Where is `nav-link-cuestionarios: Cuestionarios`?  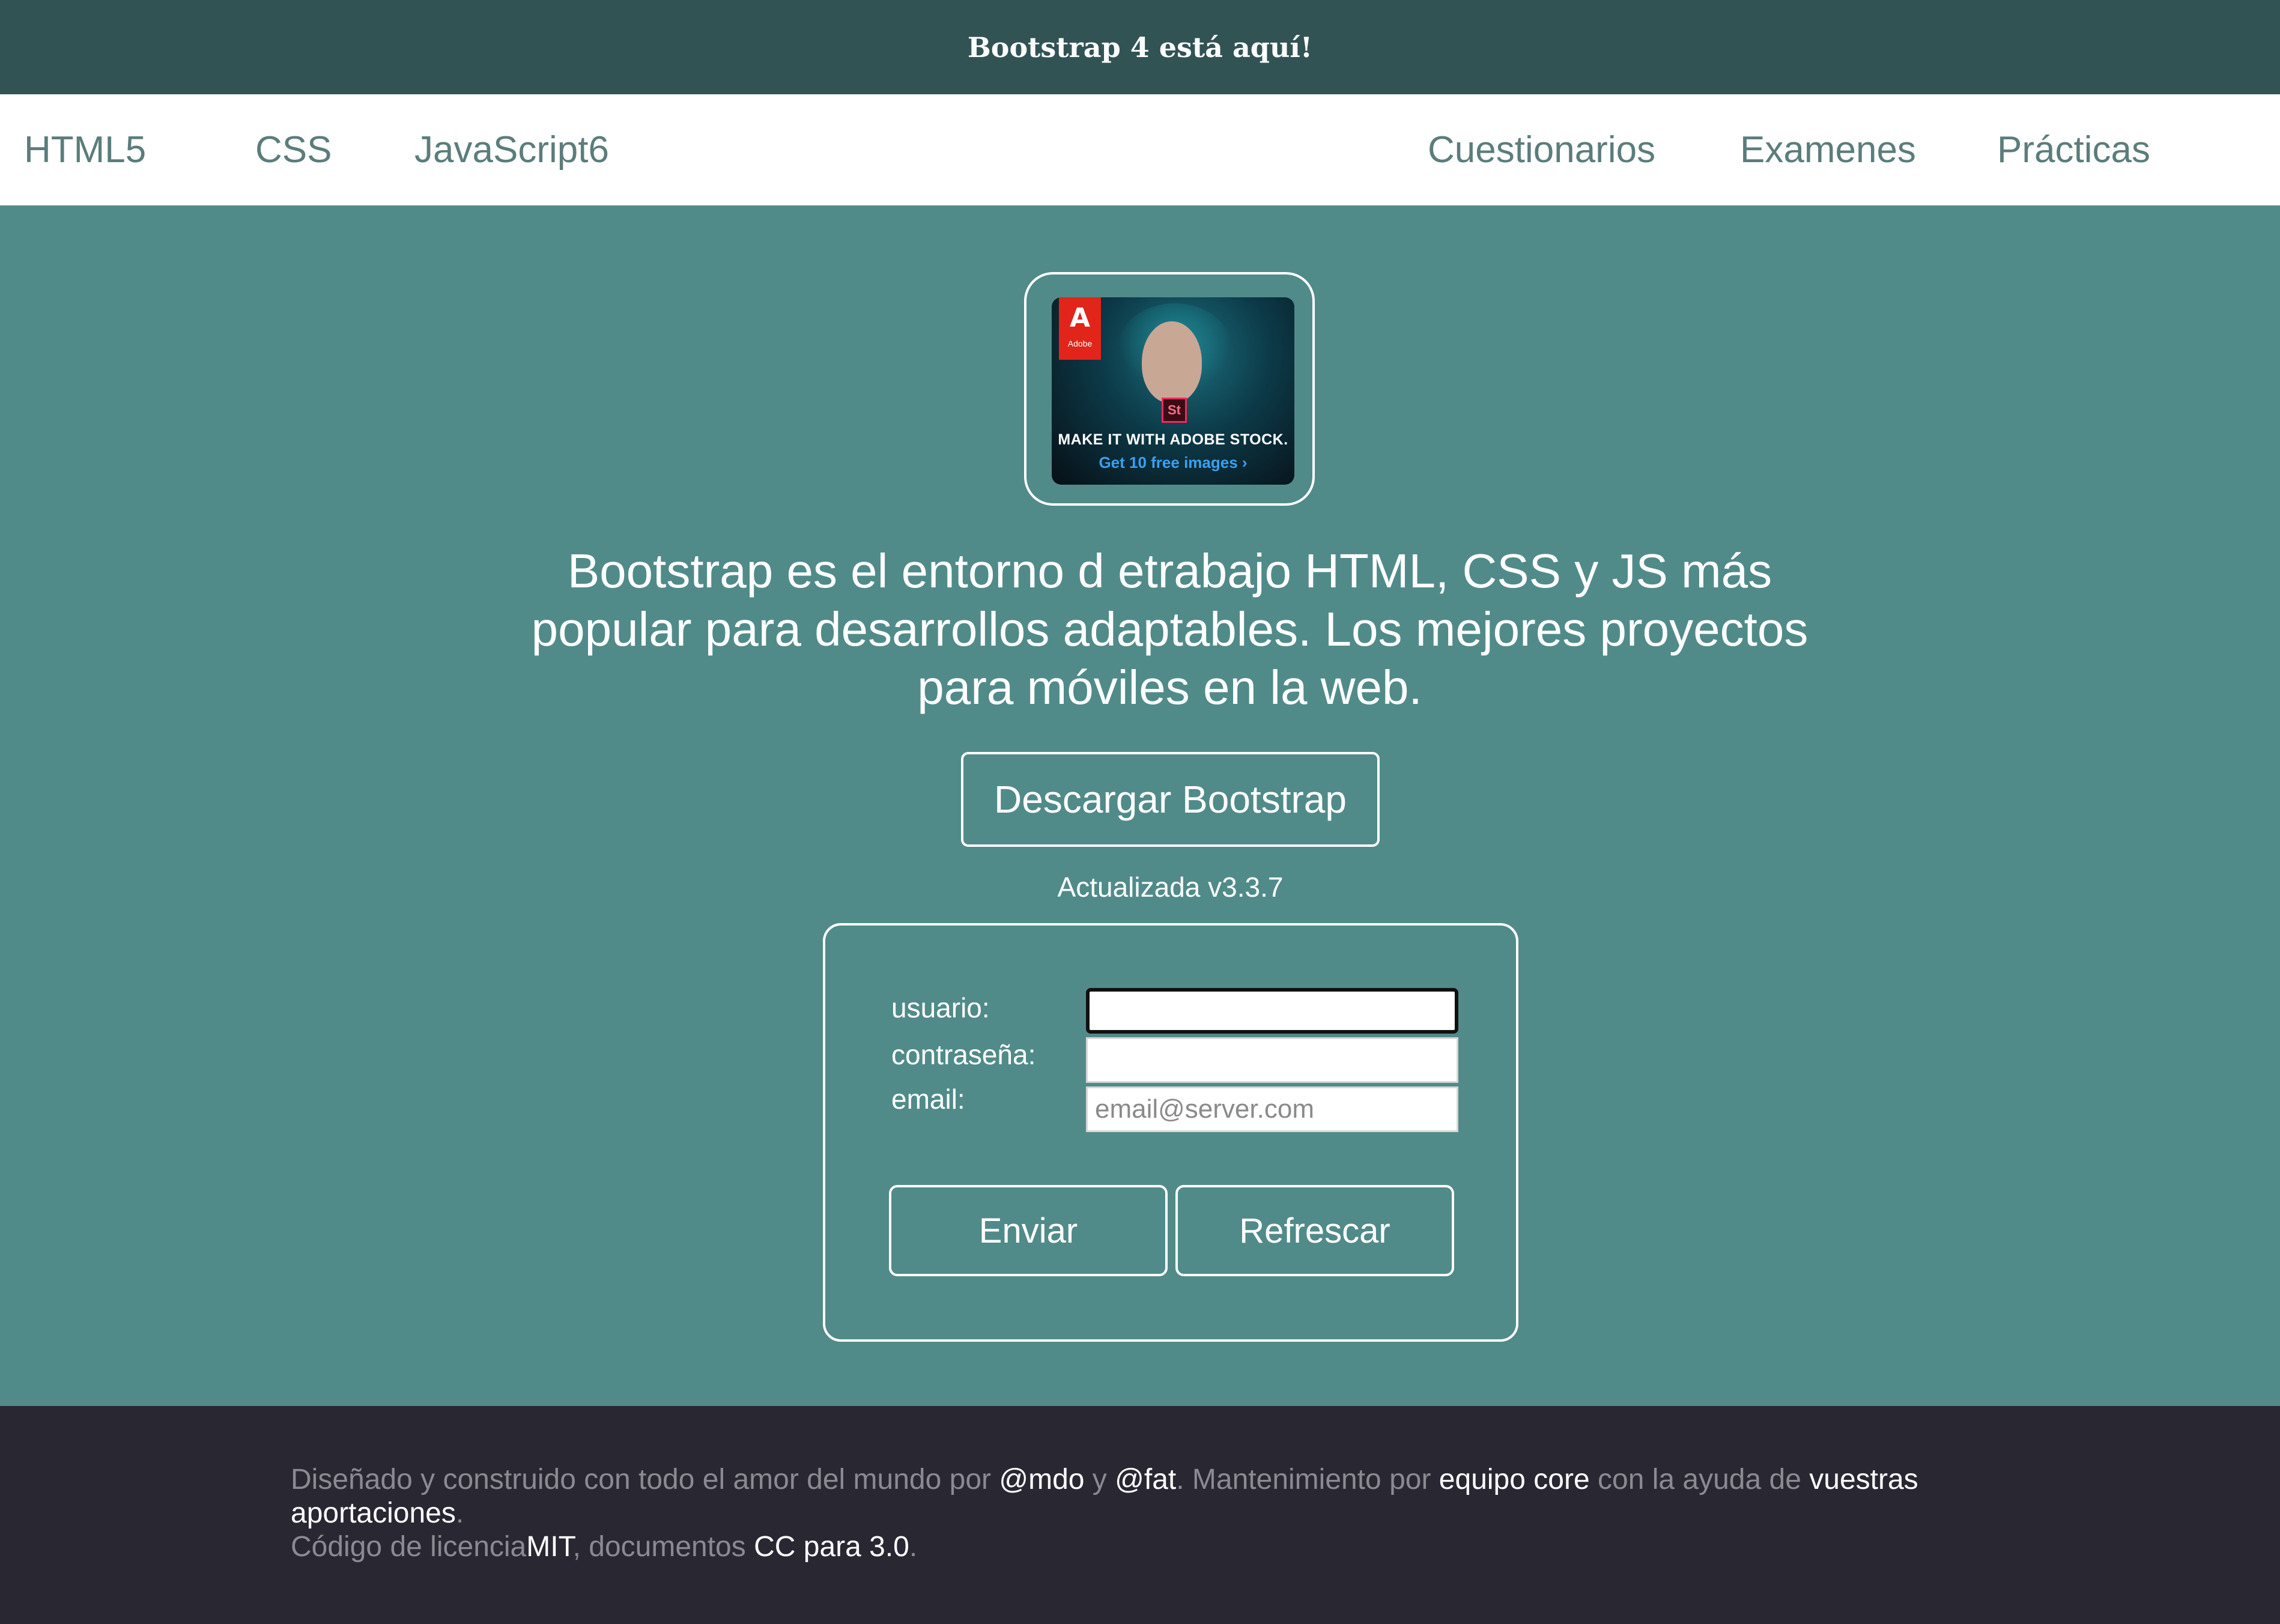 nav-link-cuestionarios: Cuestionarios is located at coordinates (1541, 149).